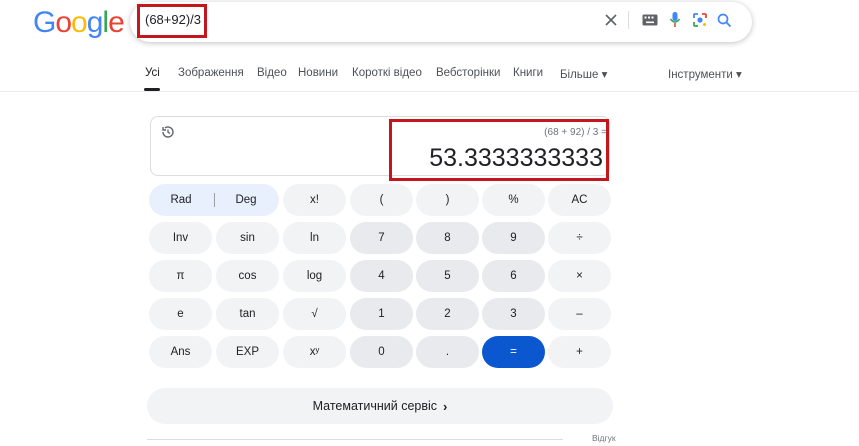 This screenshot has height=446, width=859. What do you see at coordinates (116, 22) in the screenshot?
I see `logo-letter: e` at bounding box center [116, 22].